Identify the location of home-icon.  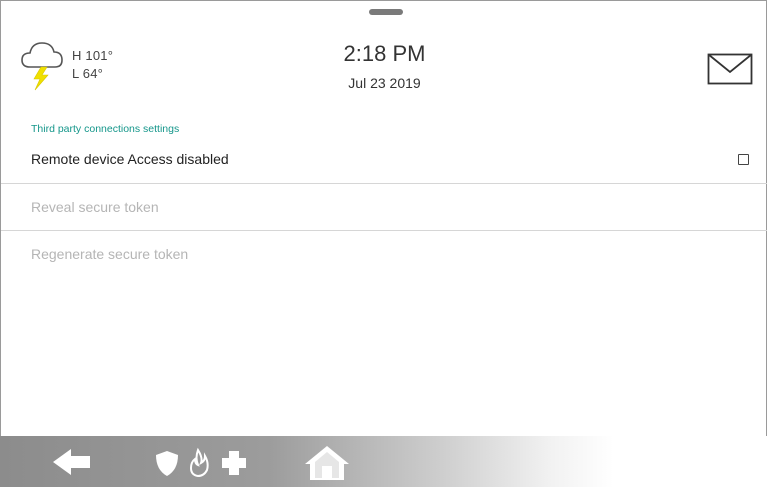
(327, 462).